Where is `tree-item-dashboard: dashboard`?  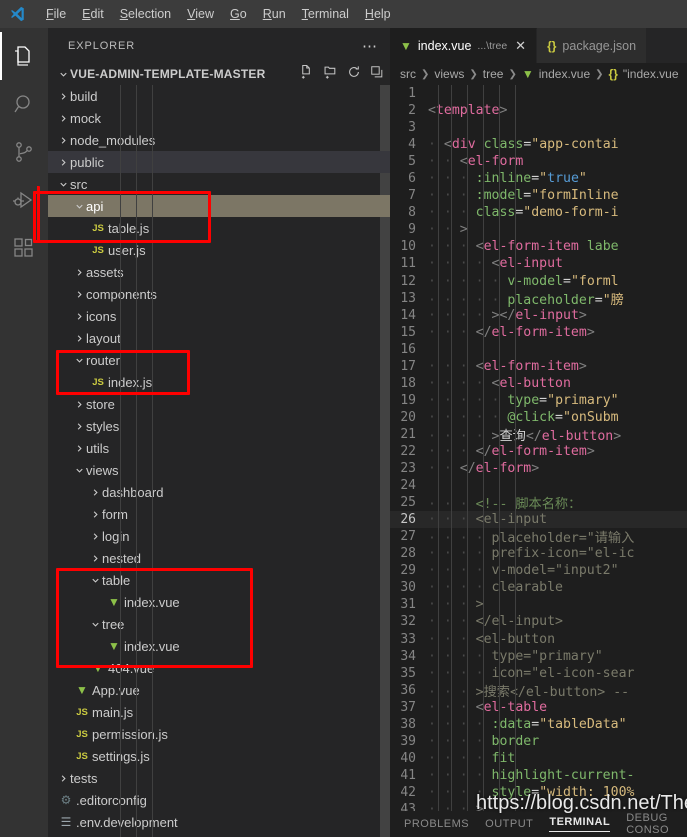
tree-item-dashboard: dashboard is located at coordinates (219, 492).